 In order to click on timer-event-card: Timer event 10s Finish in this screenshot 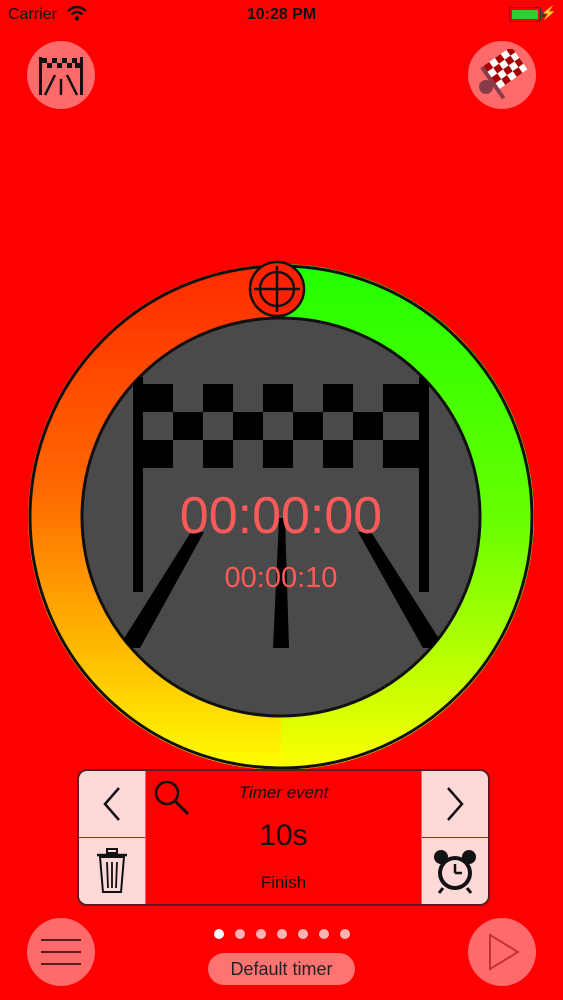, I will do `click(283, 837)`.